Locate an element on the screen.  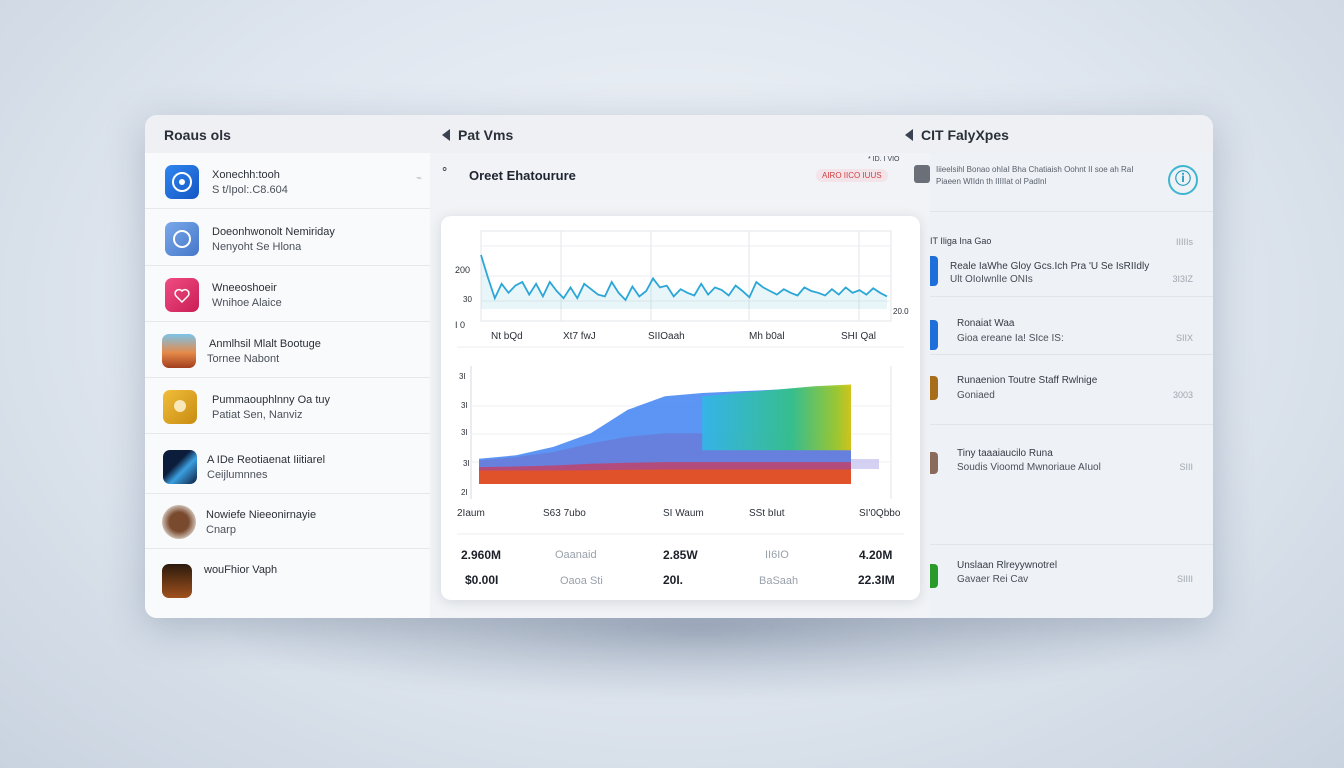
detail-row-subtitle: Gioa ereane Ia! SIce IS: is located at coordinates (1010, 338).